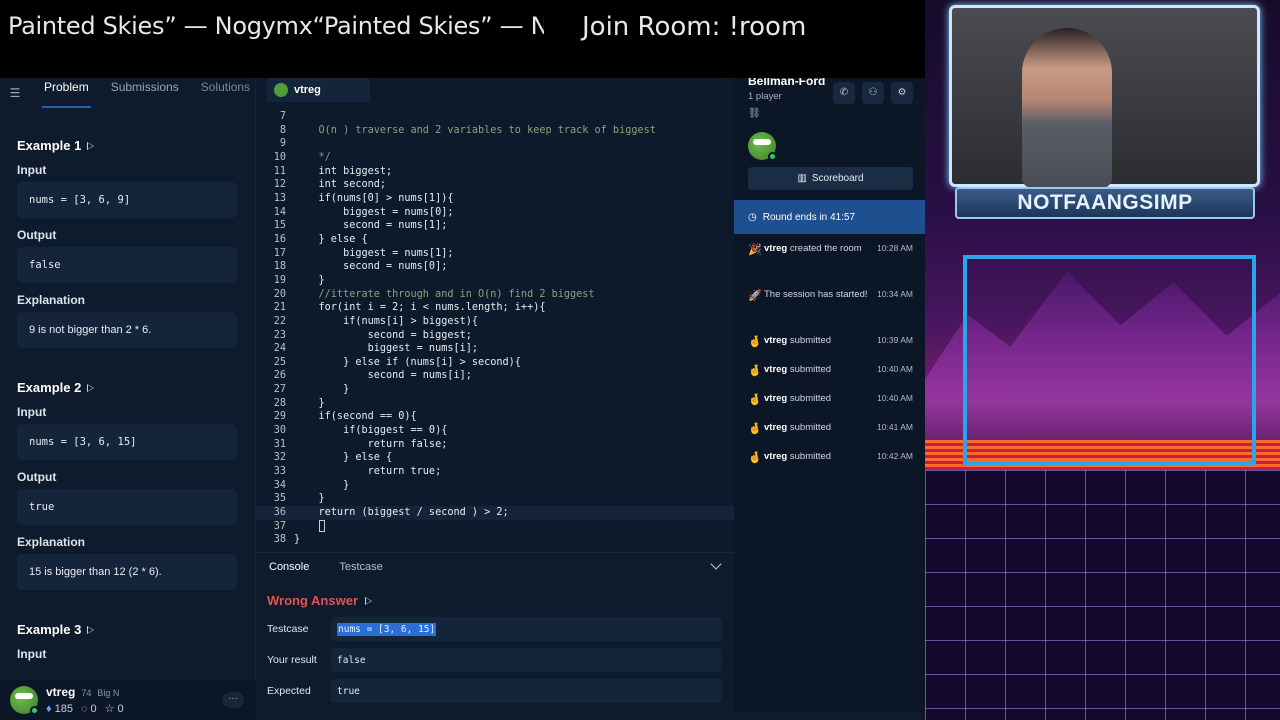  I want to click on code-line: 26 second = nums[i];, so click(495, 376).